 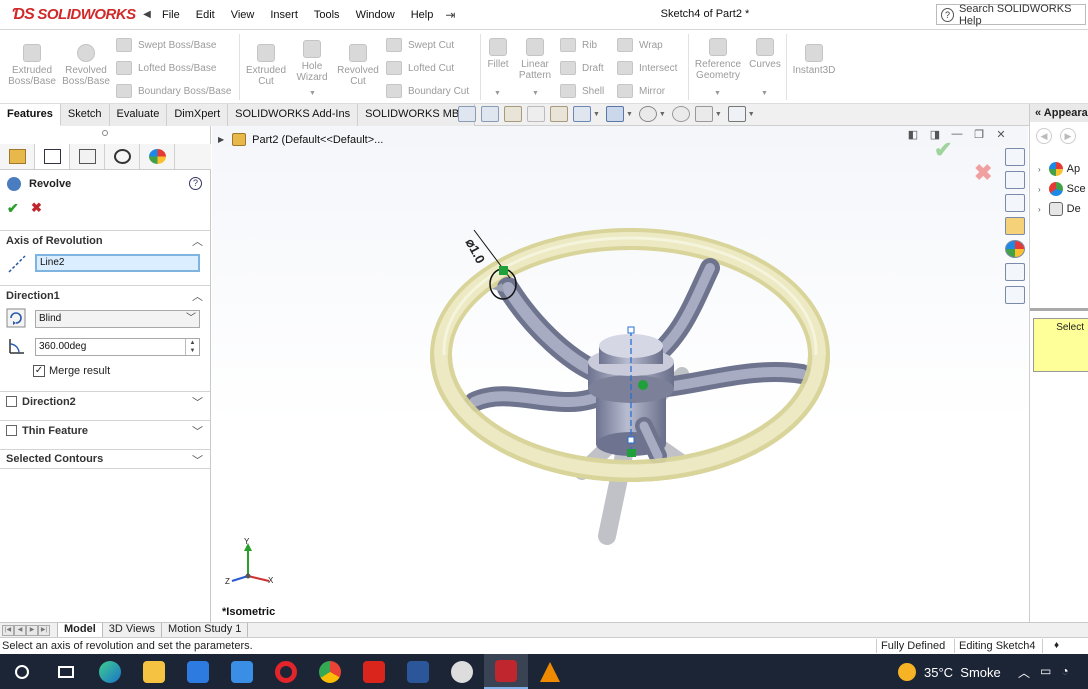 What do you see at coordinates (293, 115) in the screenshot?
I see `tab-addins: SOLIDWORKS Add-Ins` at bounding box center [293, 115].